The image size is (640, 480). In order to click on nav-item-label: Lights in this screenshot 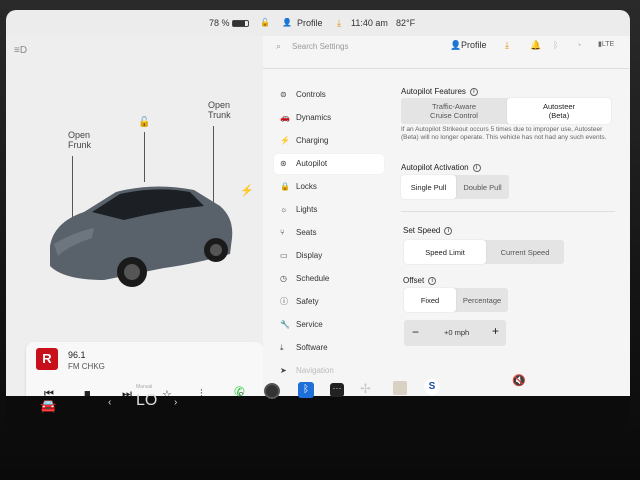, I will do `click(307, 209)`.